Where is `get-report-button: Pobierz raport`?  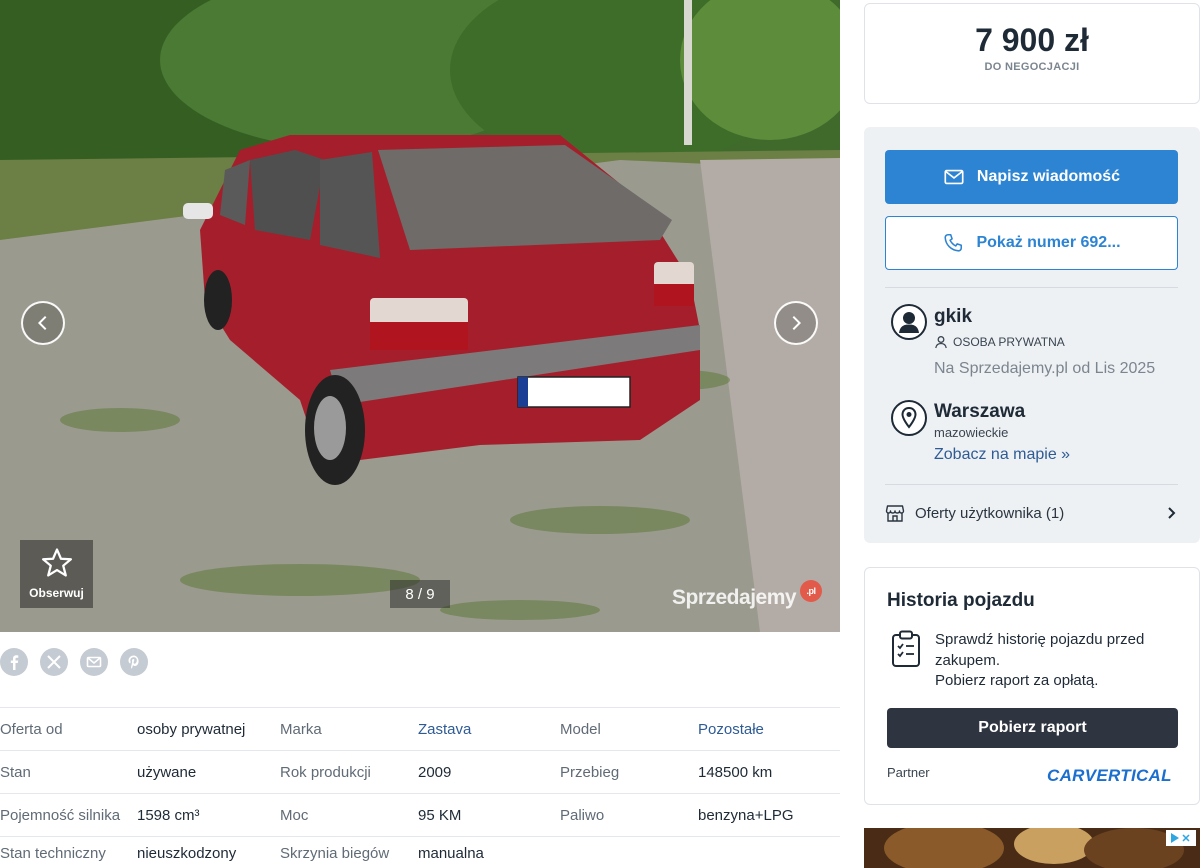
get-report-button: Pobierz raport is located at coordinates (1032, 728).